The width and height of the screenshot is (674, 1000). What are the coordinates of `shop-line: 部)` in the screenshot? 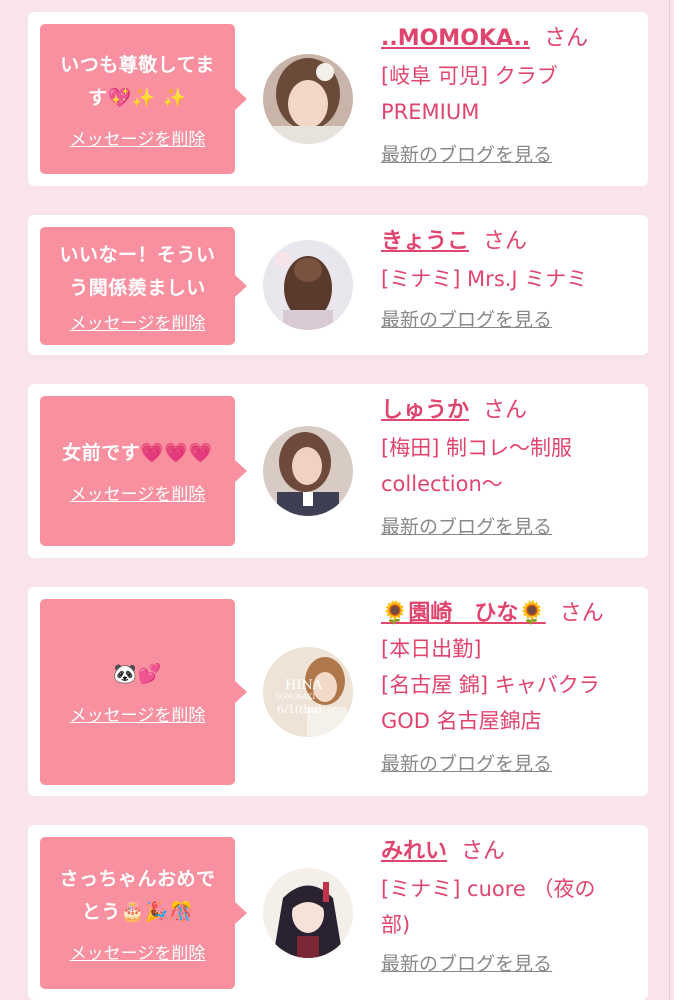 It's located at (396, 925).